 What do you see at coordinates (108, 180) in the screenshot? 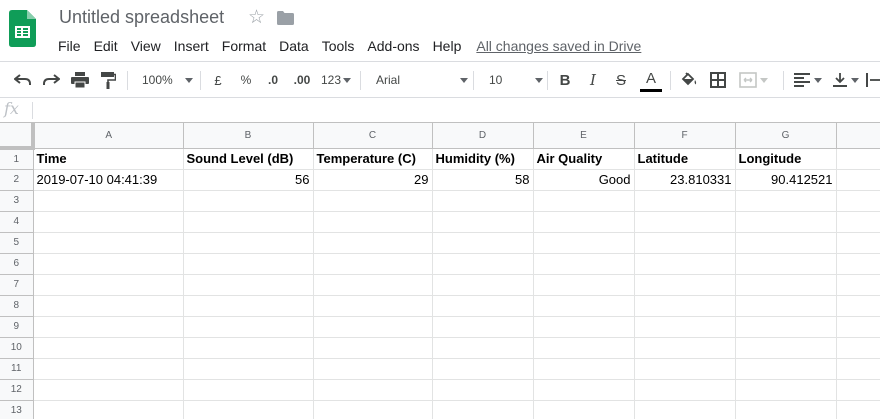
I see `cell: 2019-07-10 04:41:39` at bounding box center [108, 180].